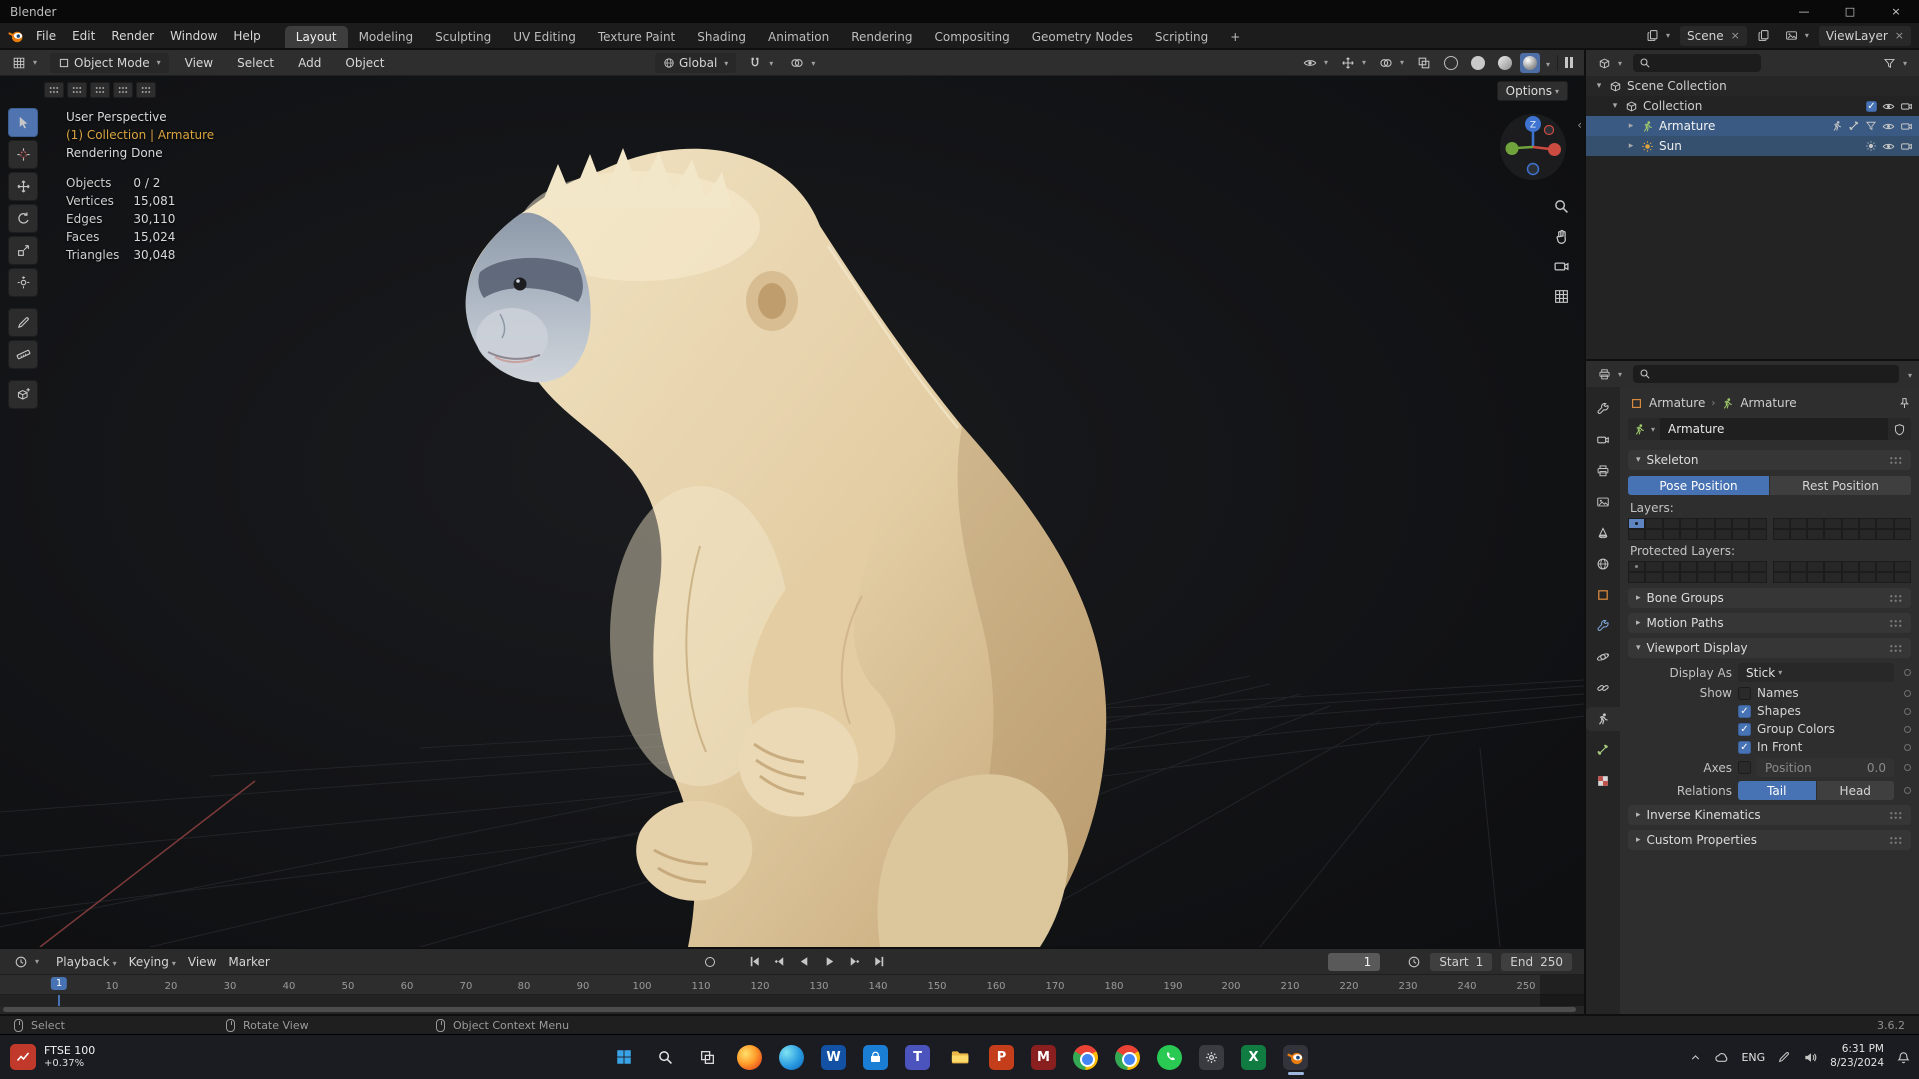  Describe the element at coordinates (1295, 1059) in the screenshot. I see `blender-taskbar-icon` at that location.